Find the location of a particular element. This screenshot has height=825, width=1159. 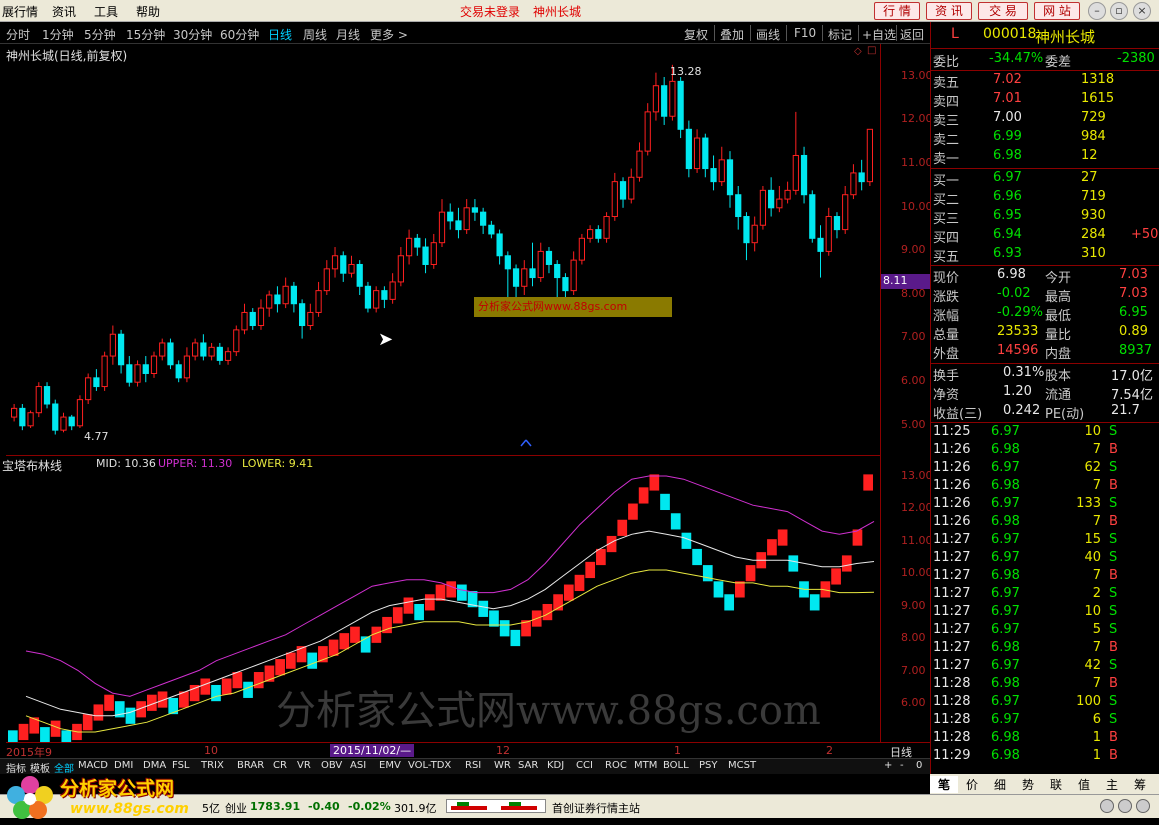

indicator-tab: VR is located at coordinates (304, 765).